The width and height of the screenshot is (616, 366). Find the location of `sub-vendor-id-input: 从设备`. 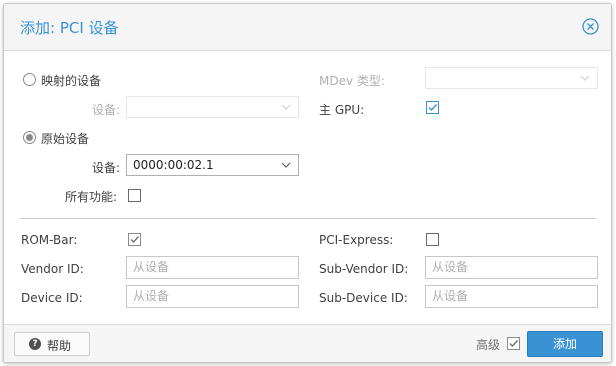

sub-vendor-id-input: 从设备 is located at coordinates (511, 267).